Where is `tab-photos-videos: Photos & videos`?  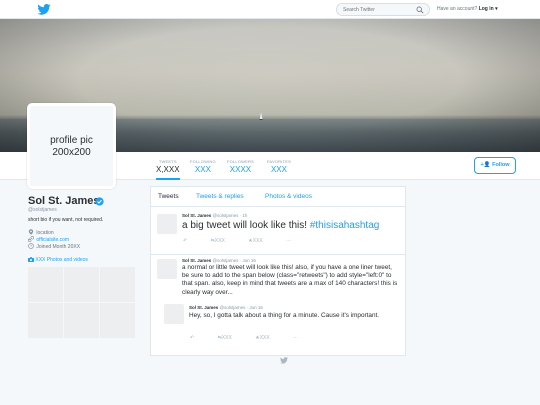 tab-photos-videos: Photos & videos is located at coordinates (288, 196).